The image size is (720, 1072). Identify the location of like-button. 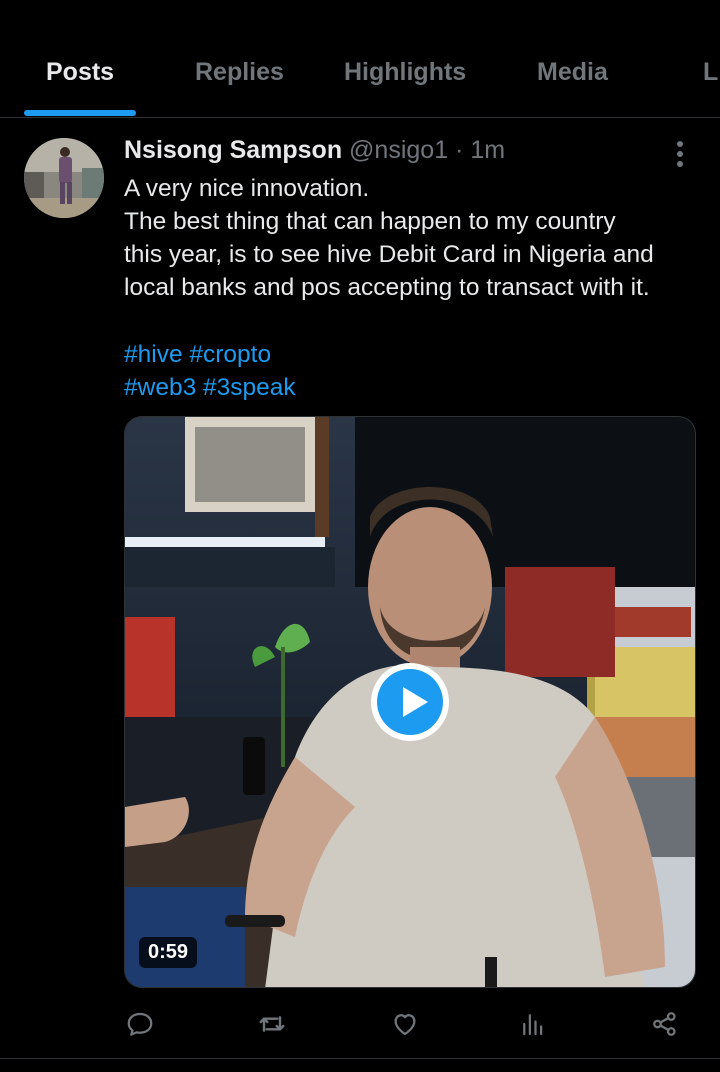
(405, 1024).